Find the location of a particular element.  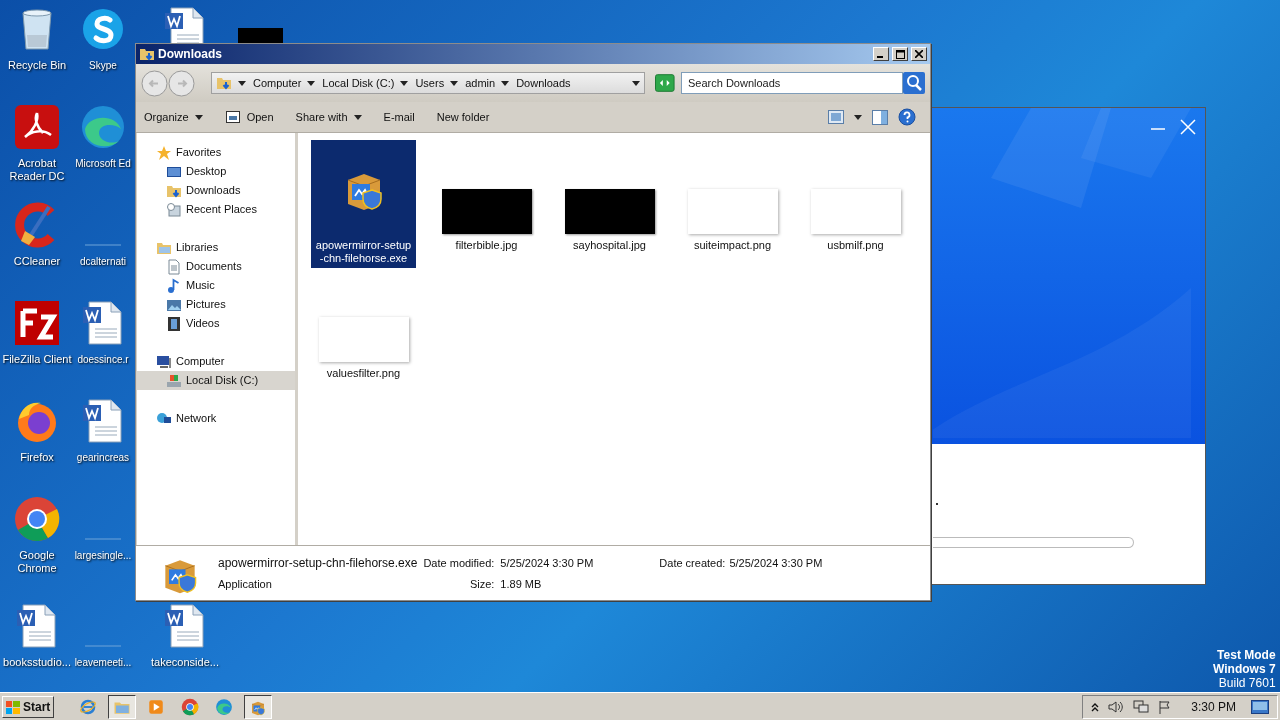

details-file-name: apowermirror-setup-chn-filehorse.exe is located at coordinates (318, 563).